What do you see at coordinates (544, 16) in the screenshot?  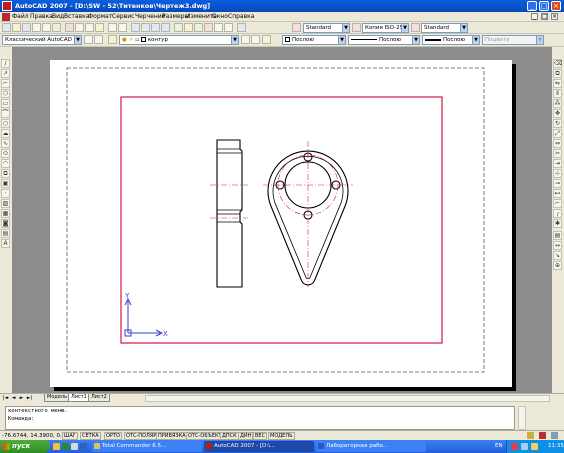 I see `doc-restore-button: □` at bounding box center [544, 16].